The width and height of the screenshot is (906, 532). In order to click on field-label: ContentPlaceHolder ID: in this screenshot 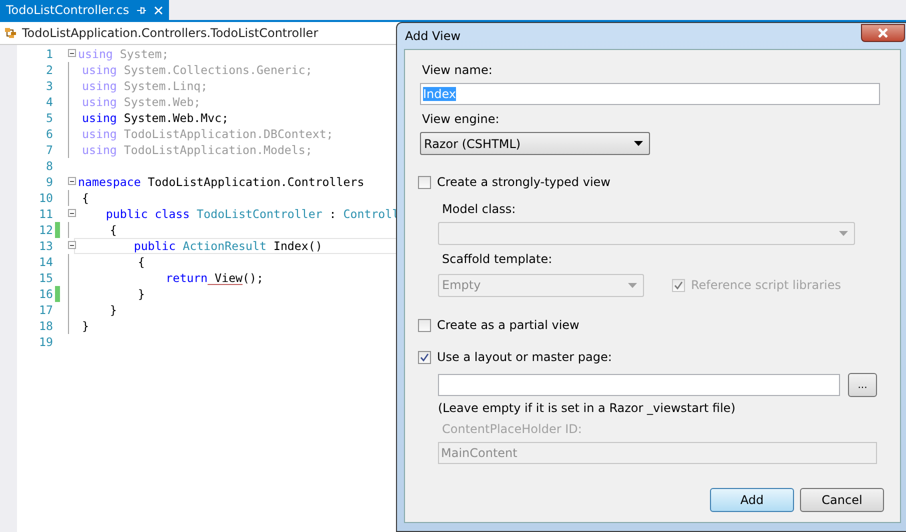, I will do `click(512, 429)`.